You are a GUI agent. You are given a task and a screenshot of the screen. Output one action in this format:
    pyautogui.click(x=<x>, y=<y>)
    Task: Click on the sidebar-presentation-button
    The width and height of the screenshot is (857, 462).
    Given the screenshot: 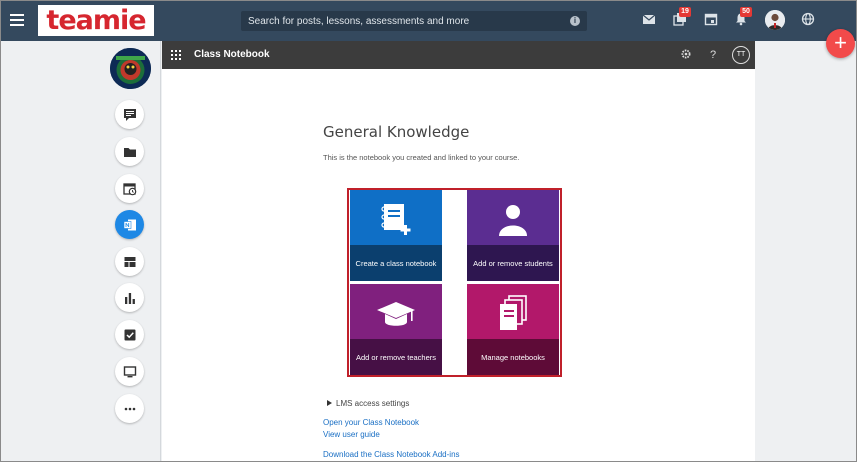 What is the action you would take?
    pyautogui.click(x=129, y=371)
    